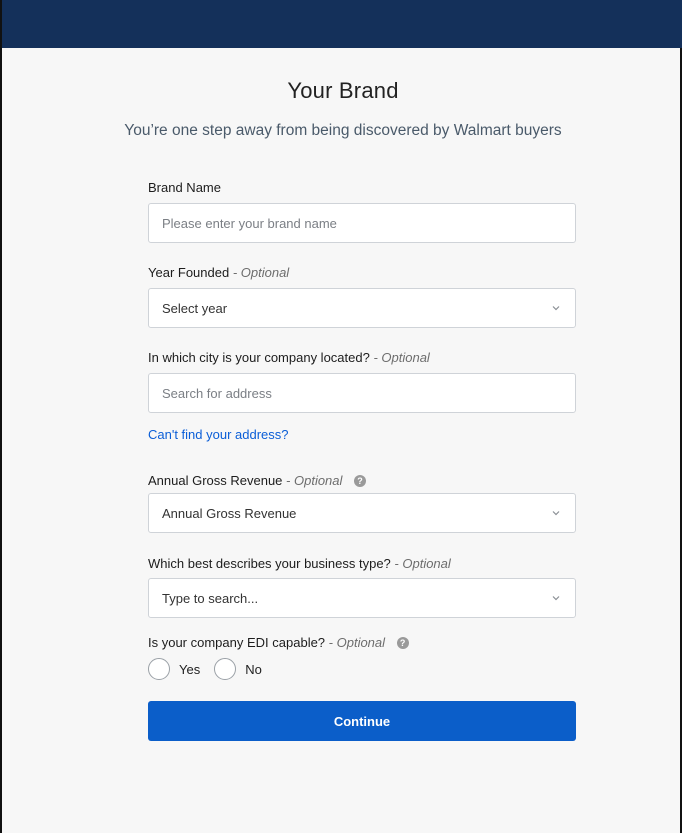  I want to click on year-founded-label-text: Year Founded, so click(189, 272).